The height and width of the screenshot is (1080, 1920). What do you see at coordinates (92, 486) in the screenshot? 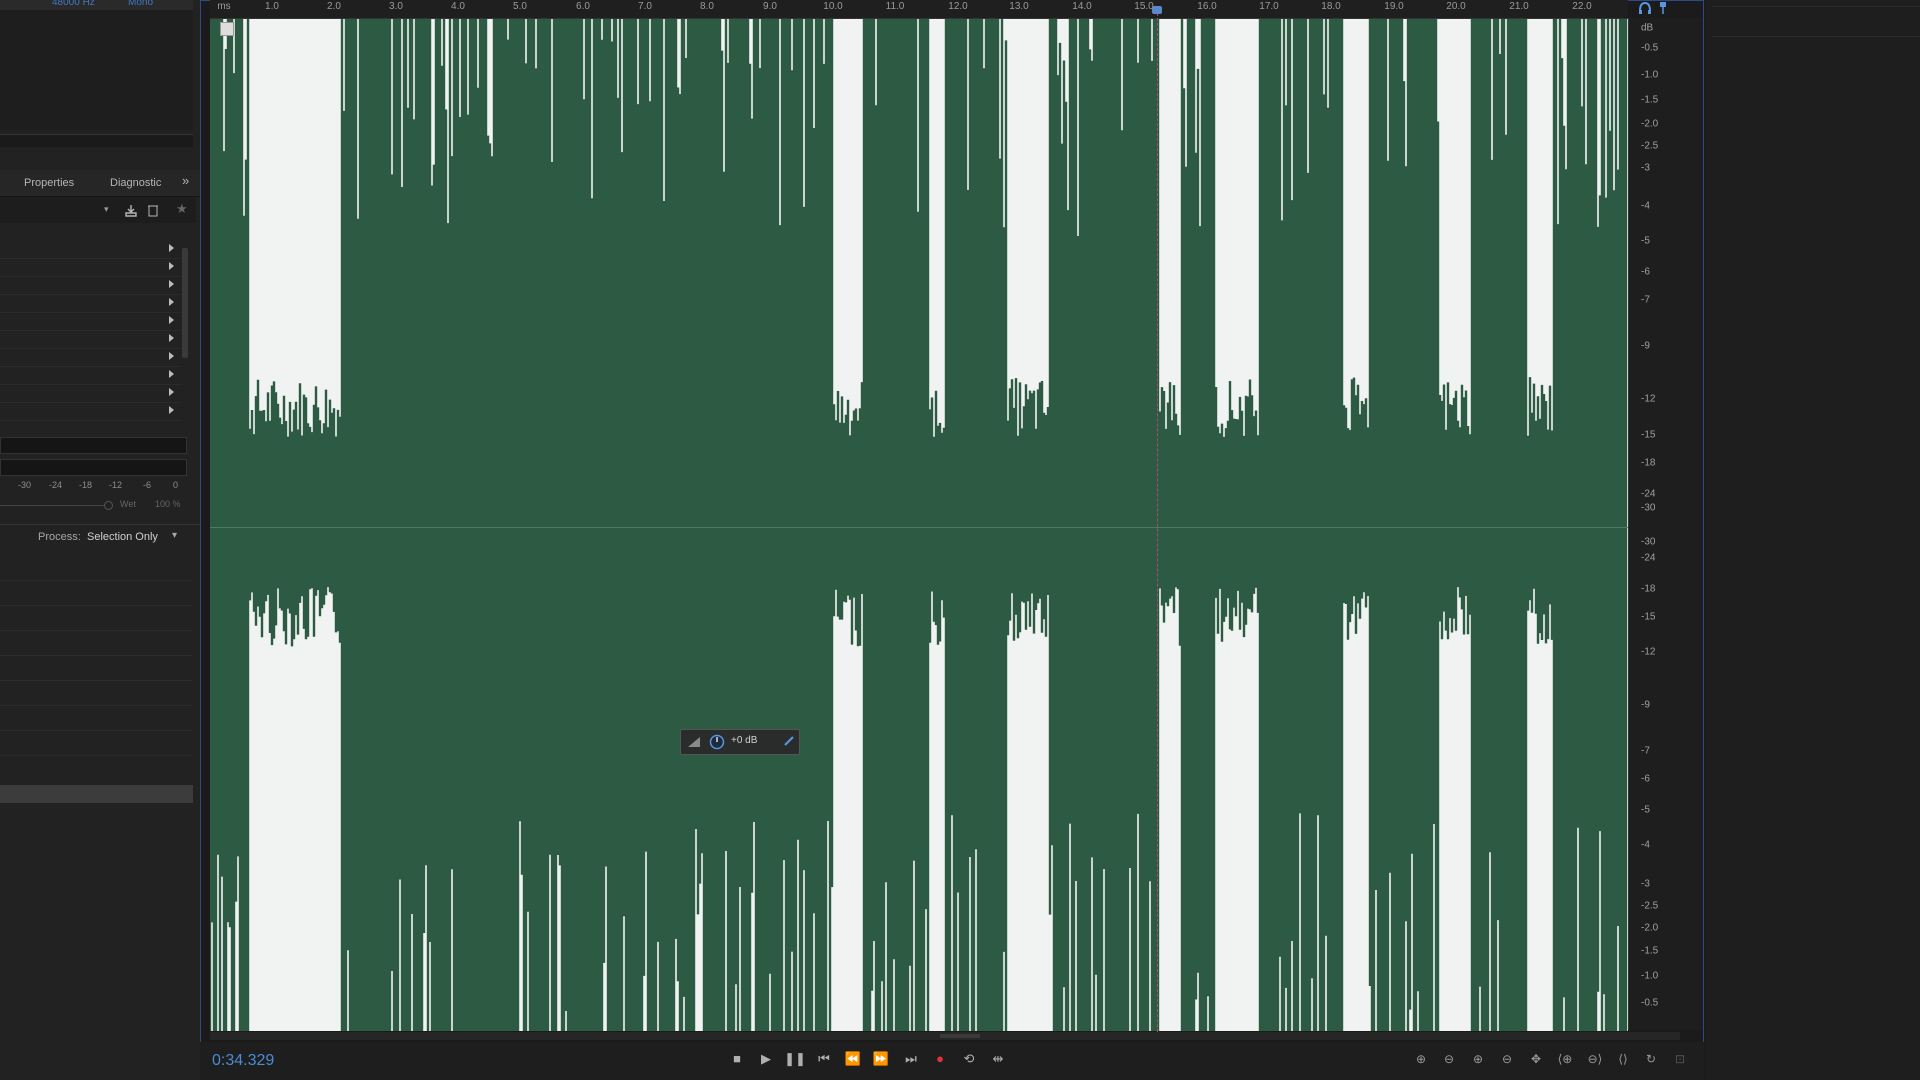
I see `meter-scale: -30 -24 -18 -12 -6 0` at bounding box center [92, 486].